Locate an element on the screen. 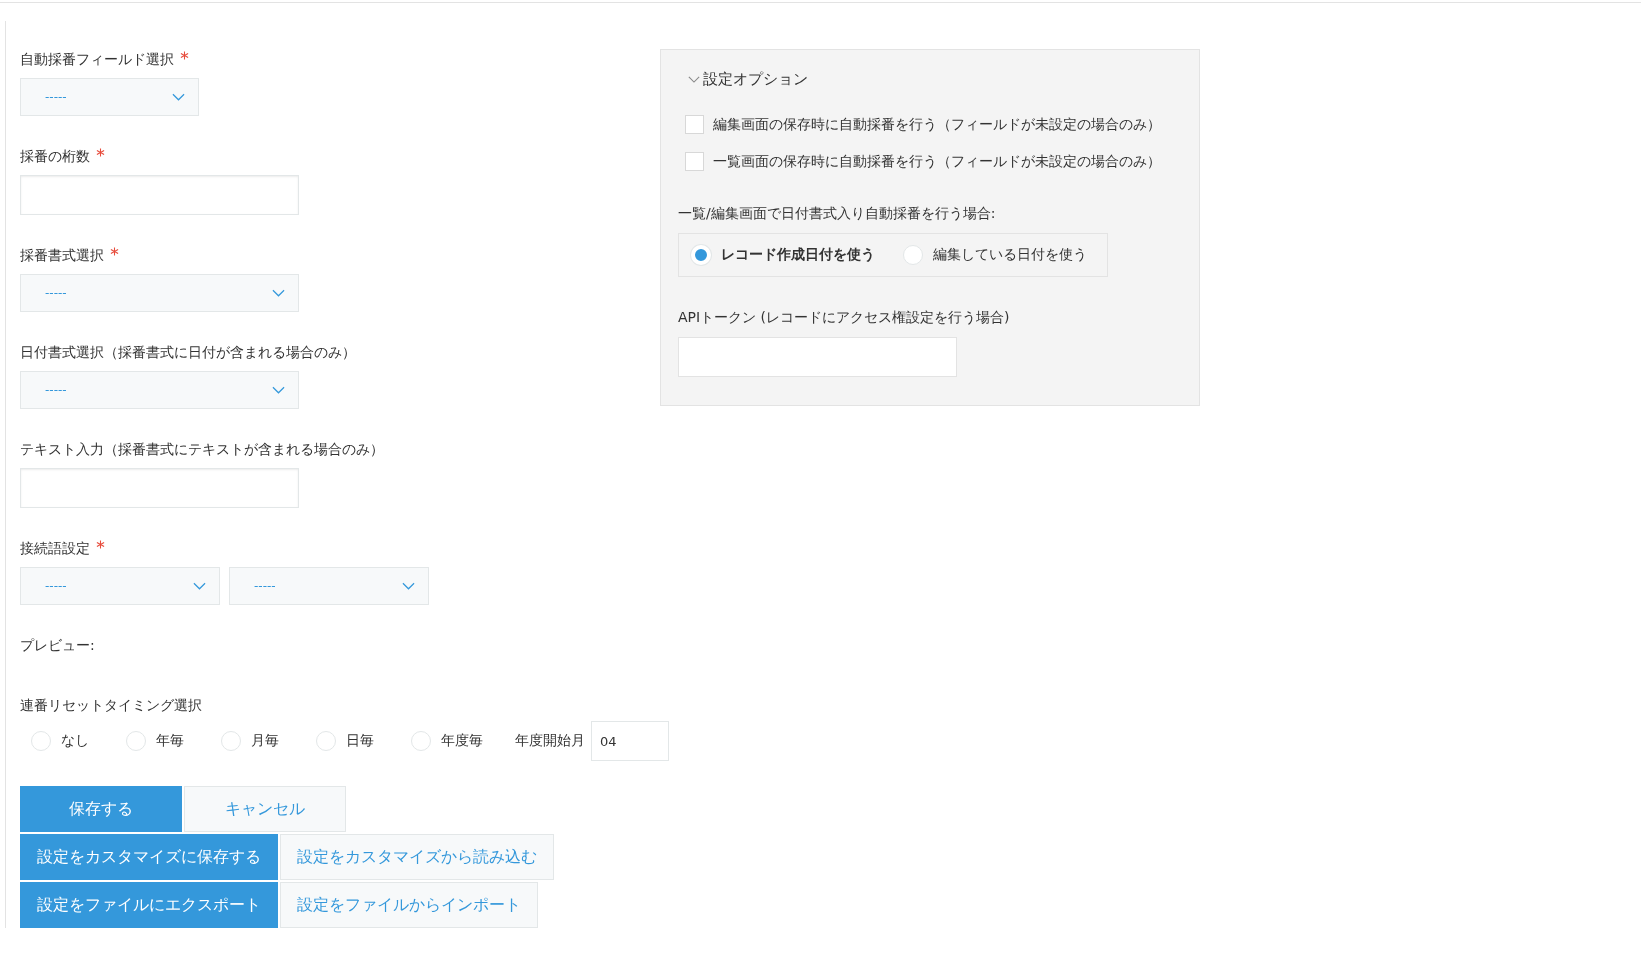  field-label: 日付書式選択（採番書式に日付が含まれる場合のみ） is located at coordinates (188, 353).